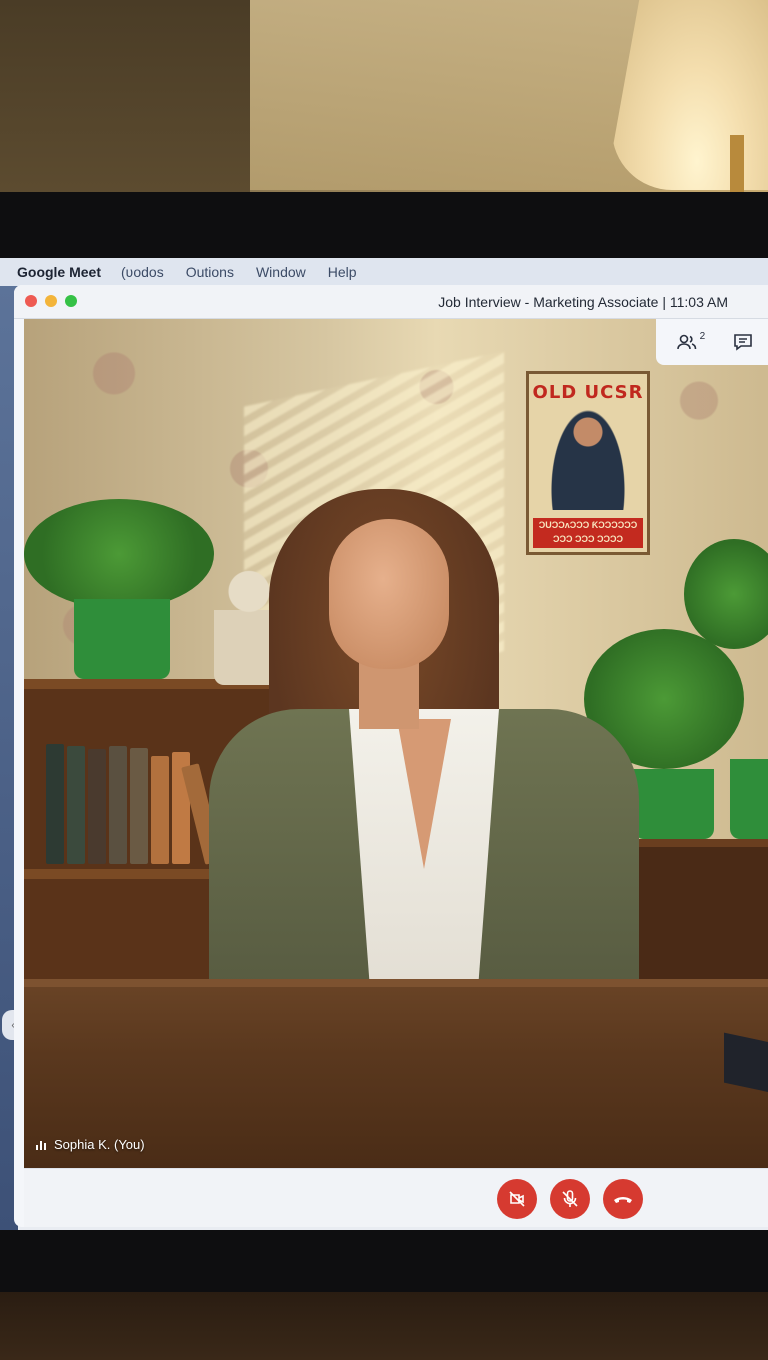 The width and height of the screenshot is (768, 1360). Describe the element at coordinates (384, 272) in the screenshot. I see `menu-bar: Google Meet (ʋodos Outions Window Help` at that location.